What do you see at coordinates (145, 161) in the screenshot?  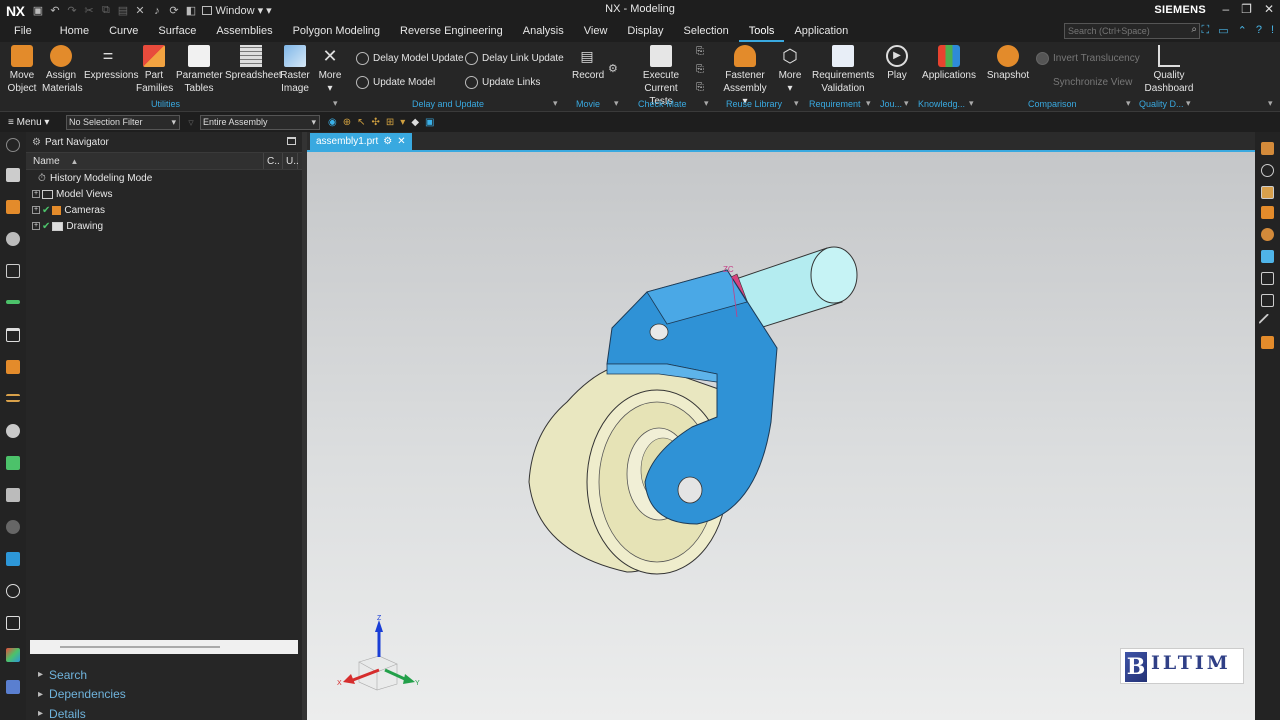 I see `column-name: Name ▲` at bounding box center [145, 161].